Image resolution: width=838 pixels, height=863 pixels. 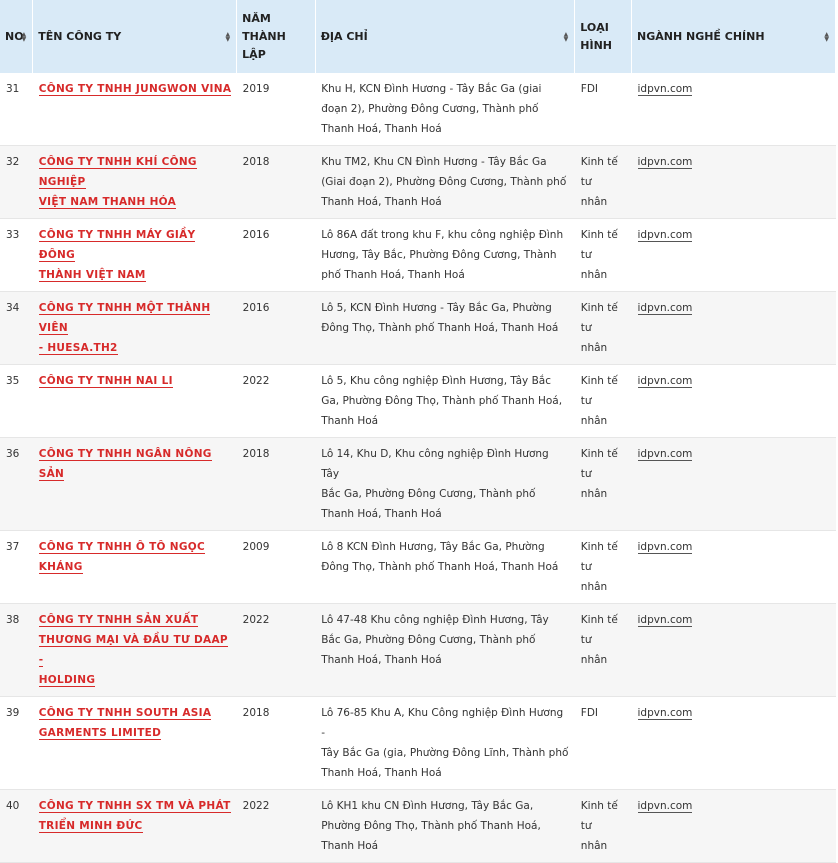 I want to click on cell-company-name: CÔNG TY TNHH NGÂN NÔNG SẢN, so click(x=134, y=484).